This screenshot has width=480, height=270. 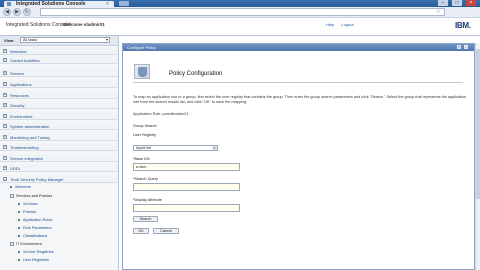 I want to click on page-favicon-icon, so click(x=9, y=4).